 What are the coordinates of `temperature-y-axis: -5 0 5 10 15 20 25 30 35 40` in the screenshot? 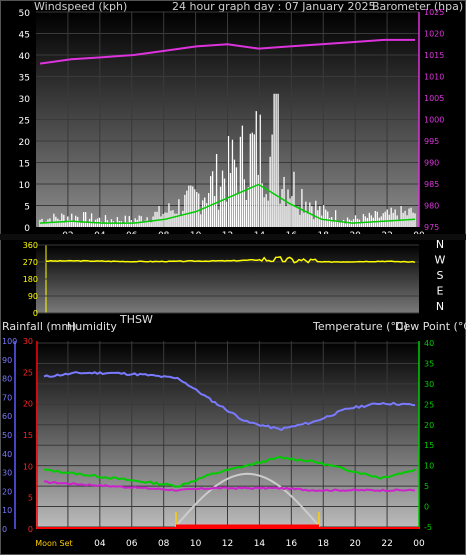 It's located at (429, 435).